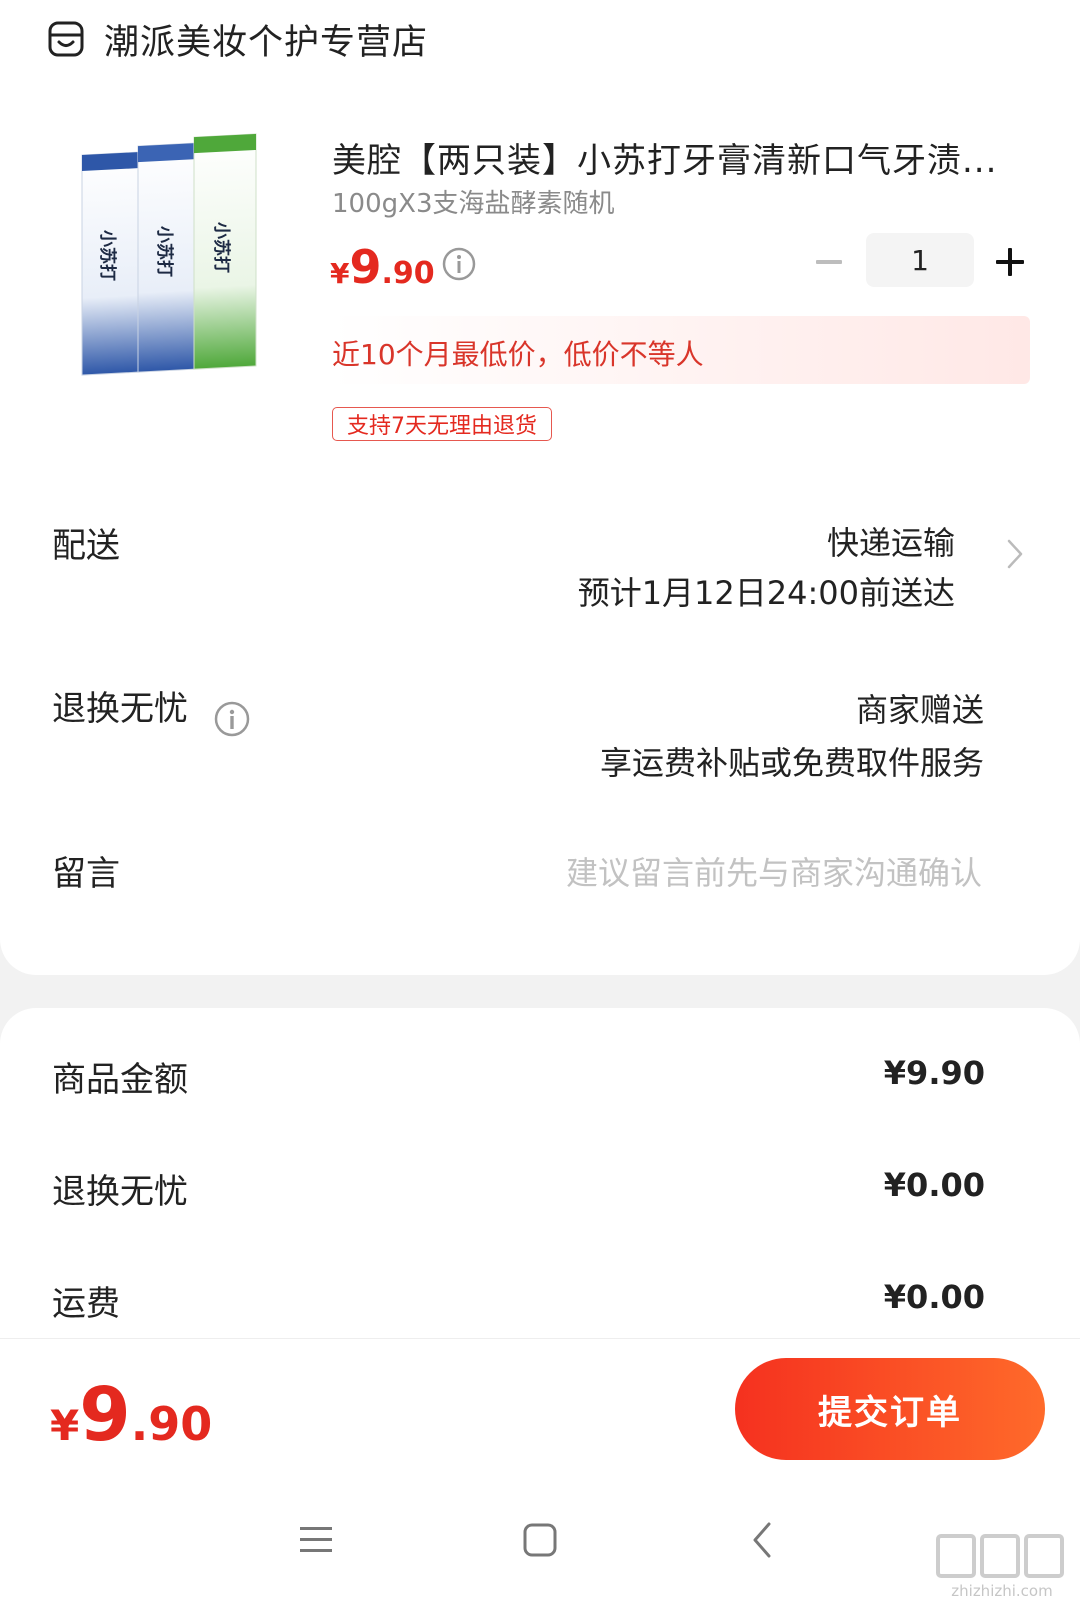 Image resolution: width=1080 pixels, height=1609 pixels. I want to click on shipping-label: 运费, so click(86, 1304).